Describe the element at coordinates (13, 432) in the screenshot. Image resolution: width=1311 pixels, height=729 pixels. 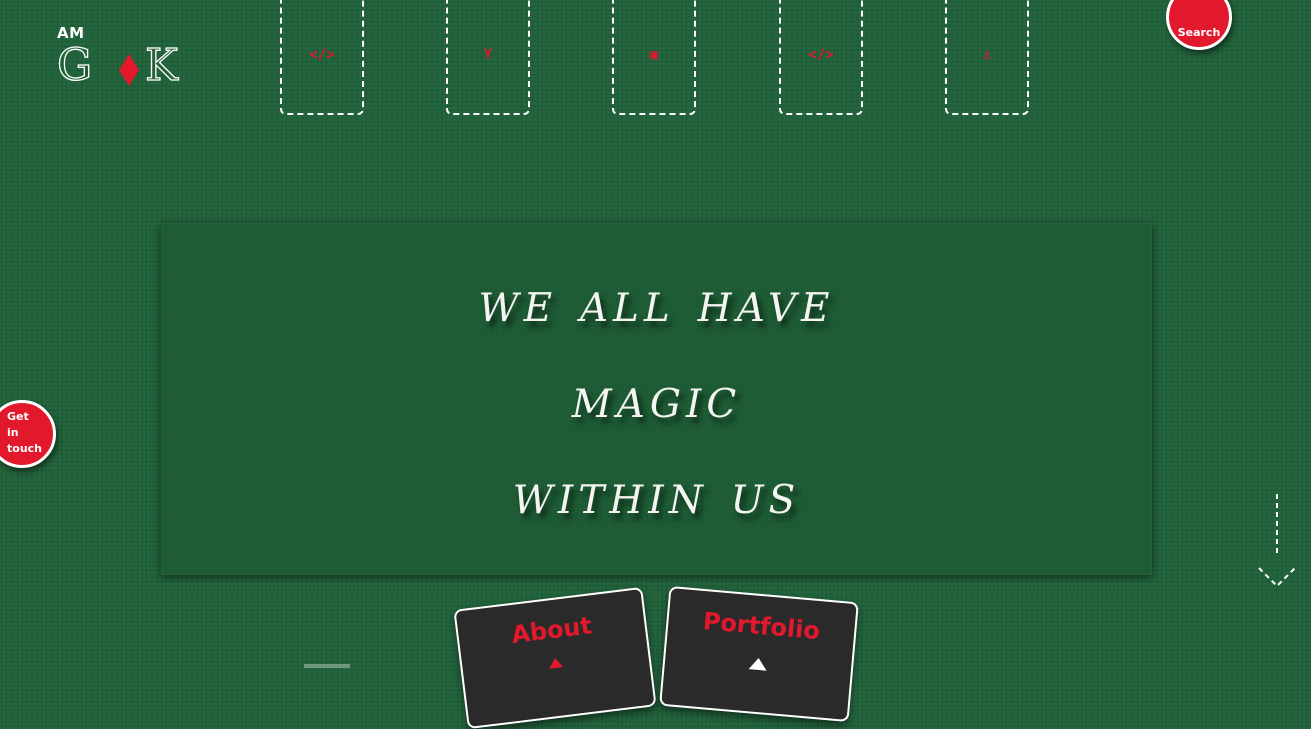
I see `touch-label-line-2: in` at that location.